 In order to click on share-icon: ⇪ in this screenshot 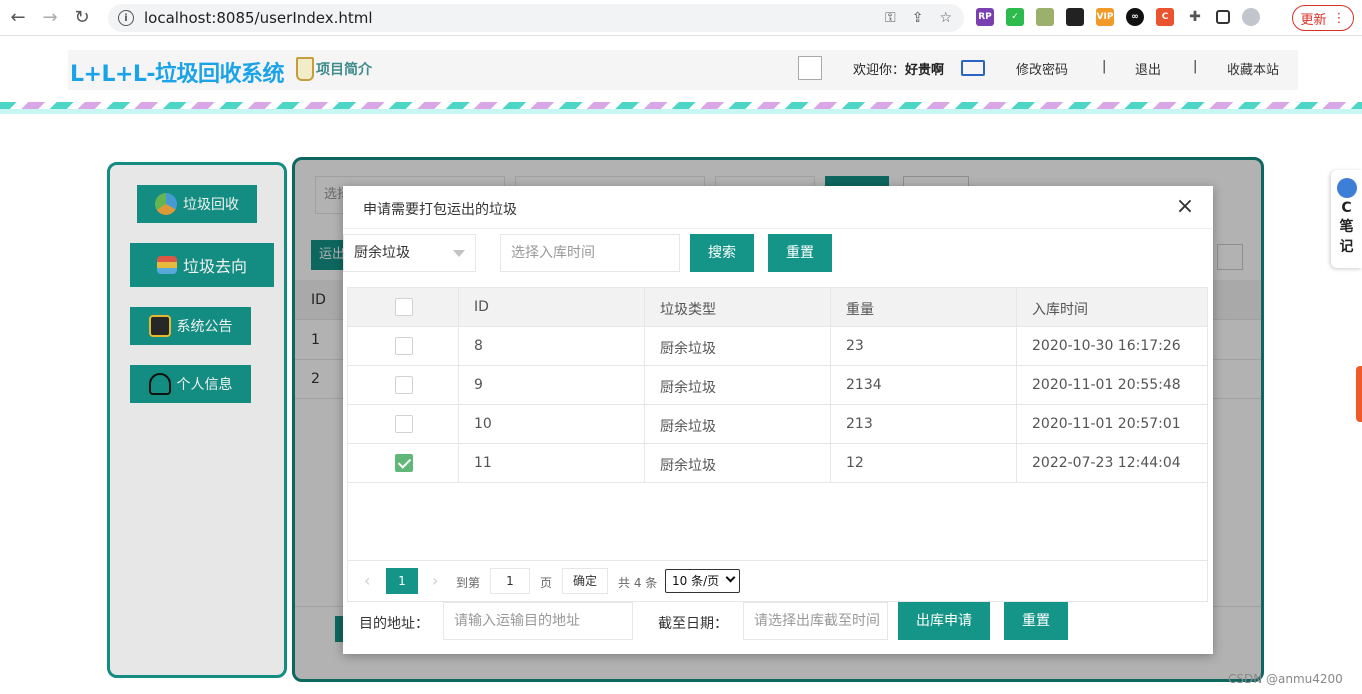, I will do `click(918, 18)`.